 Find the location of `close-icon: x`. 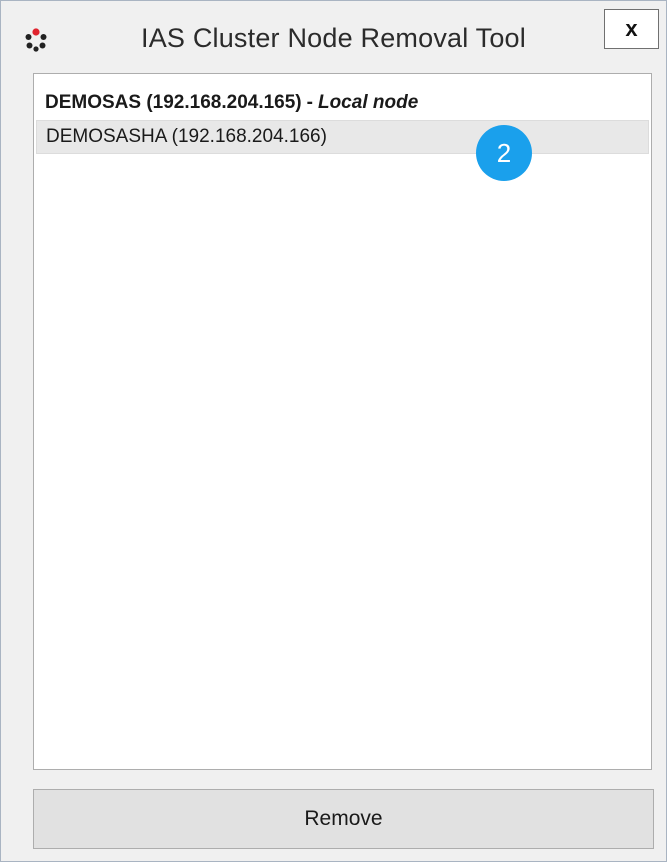

close-icon: x is located at coordinates (631, 28).